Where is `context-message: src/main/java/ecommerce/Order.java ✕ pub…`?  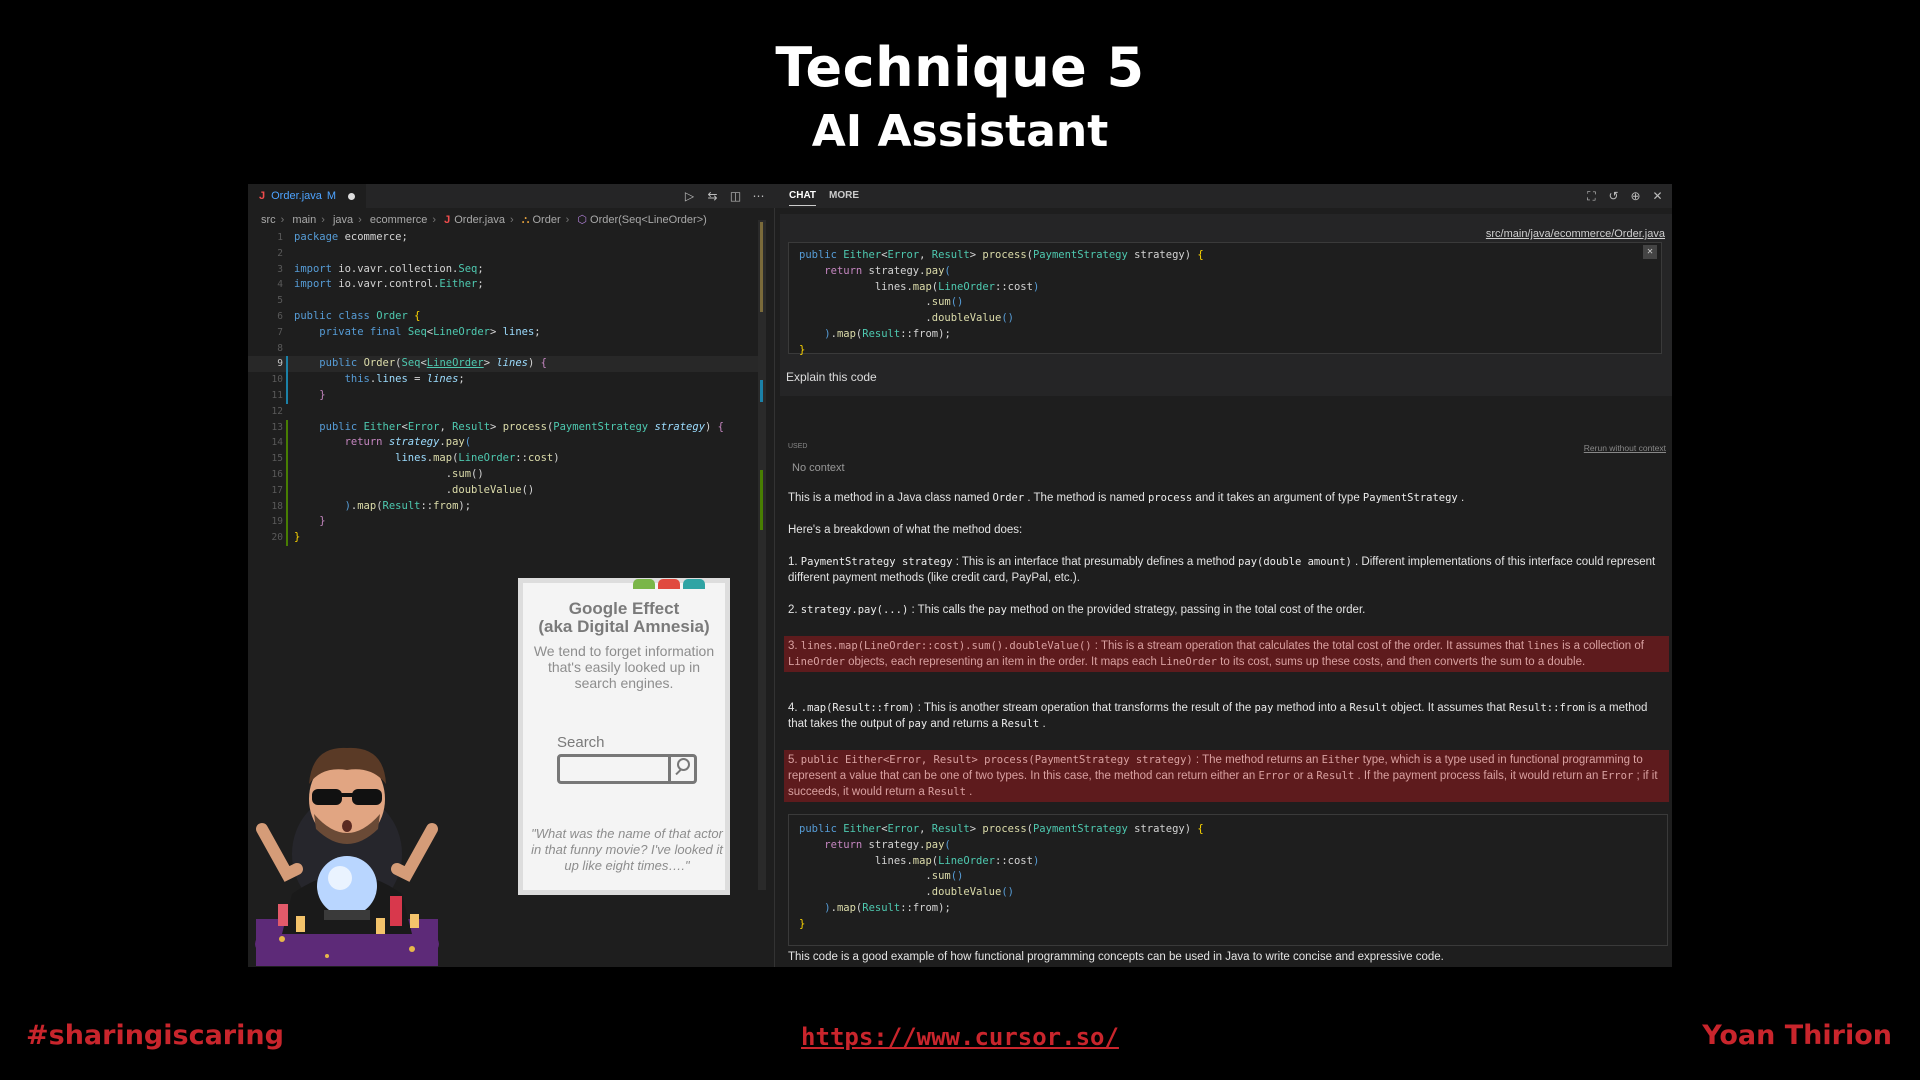
context-message: src/main/java/ecommerce/Order.java ✕ pub… is located at coordinates (1226, 305).